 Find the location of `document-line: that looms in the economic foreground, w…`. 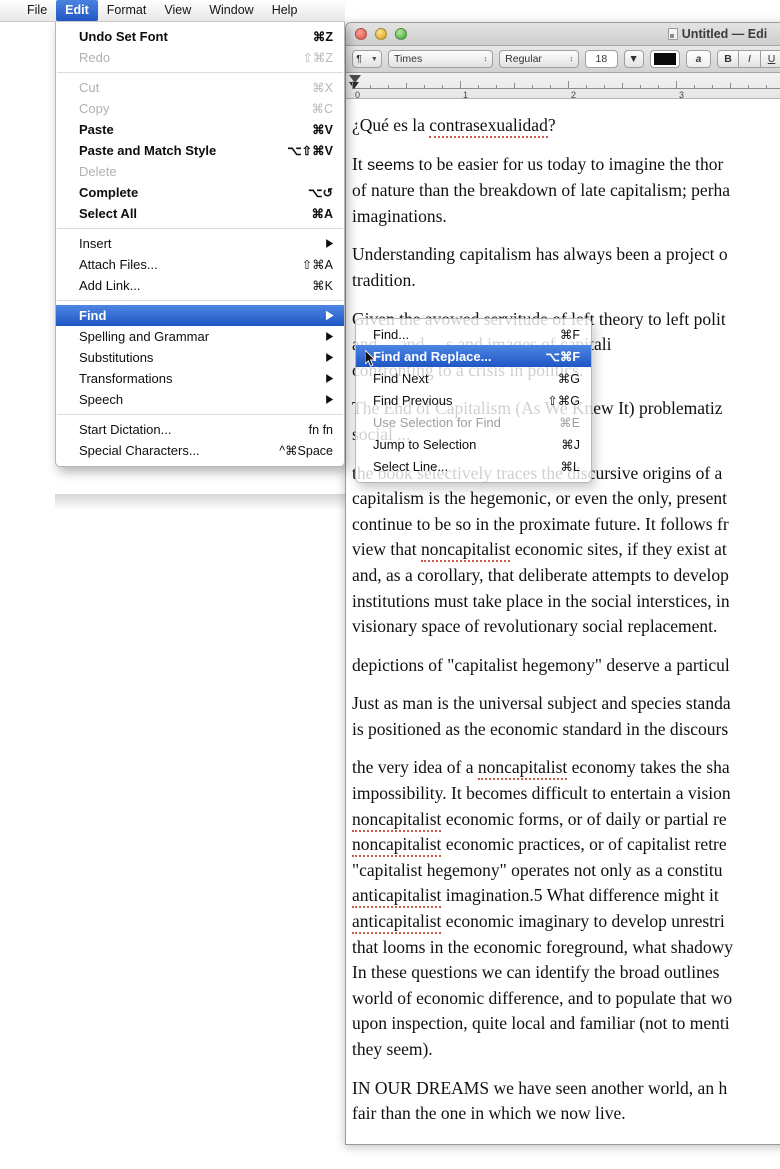

document-line: that looms in the economic foreground, w… is located at coordinates (543, 946).